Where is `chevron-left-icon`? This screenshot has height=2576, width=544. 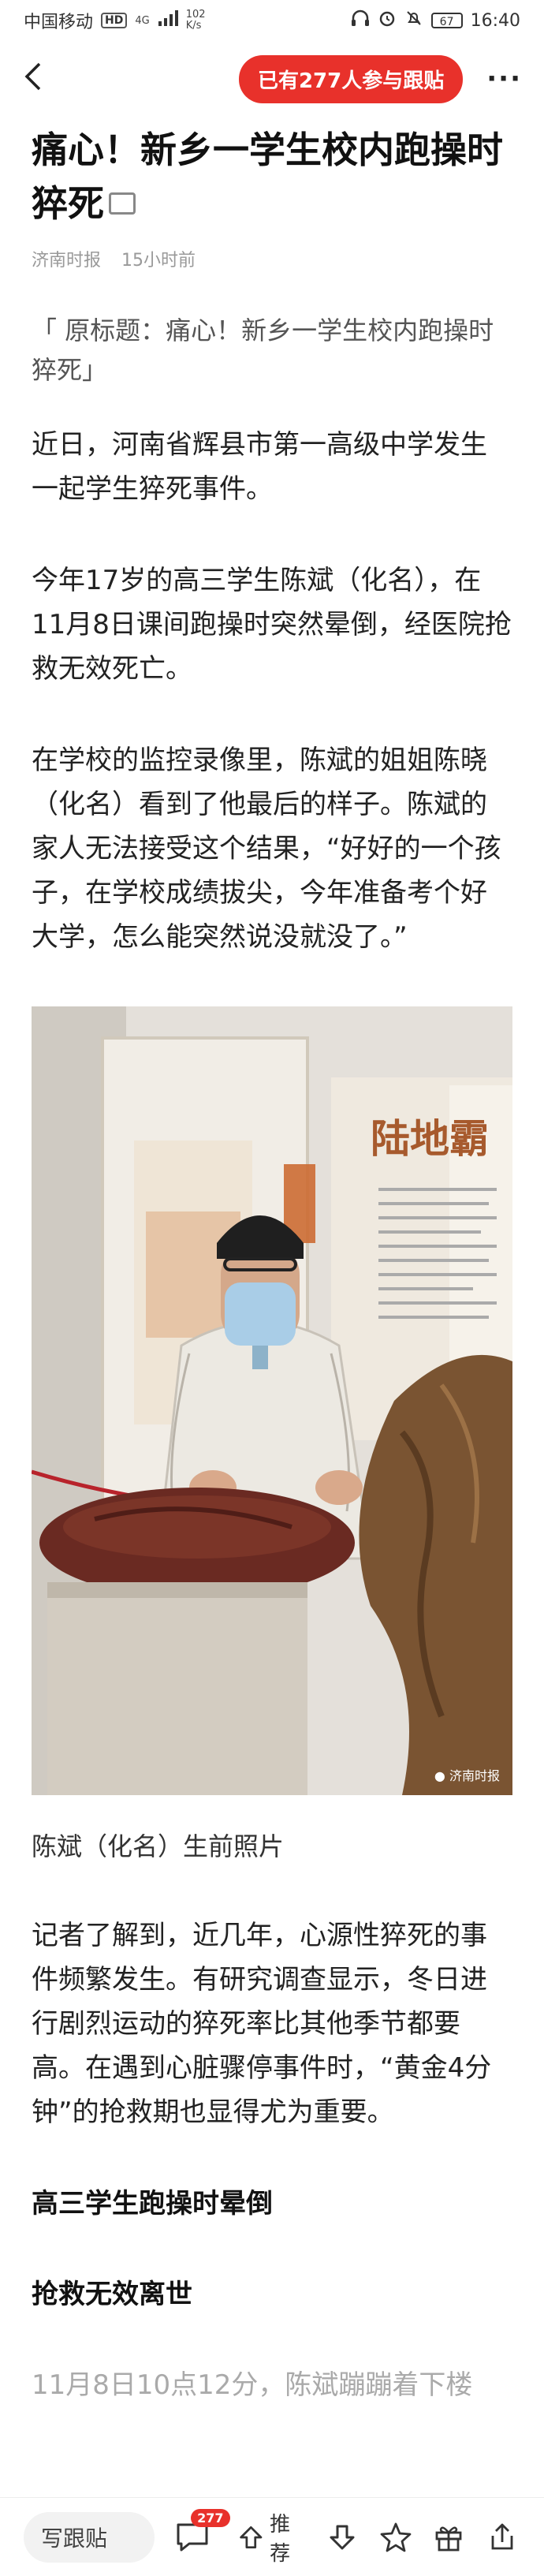 chevron-left-icon is located at coordinates (32, 76).